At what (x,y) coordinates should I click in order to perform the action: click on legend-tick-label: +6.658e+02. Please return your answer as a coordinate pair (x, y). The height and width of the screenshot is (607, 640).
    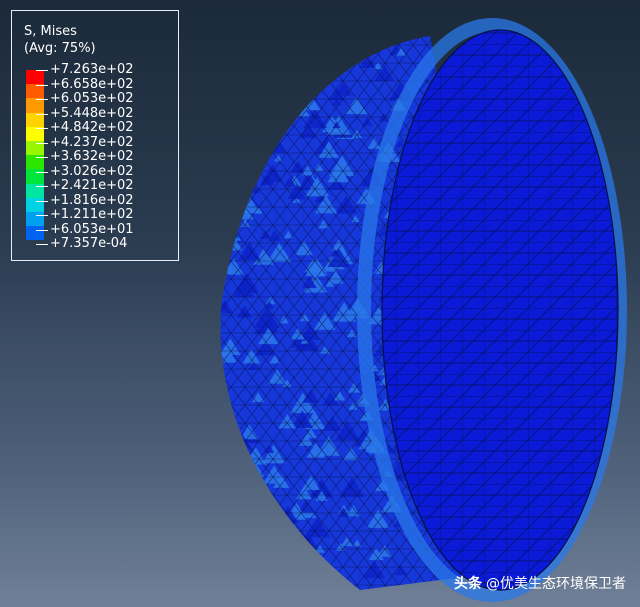
    Looking at the image, I should click on (85, 84).